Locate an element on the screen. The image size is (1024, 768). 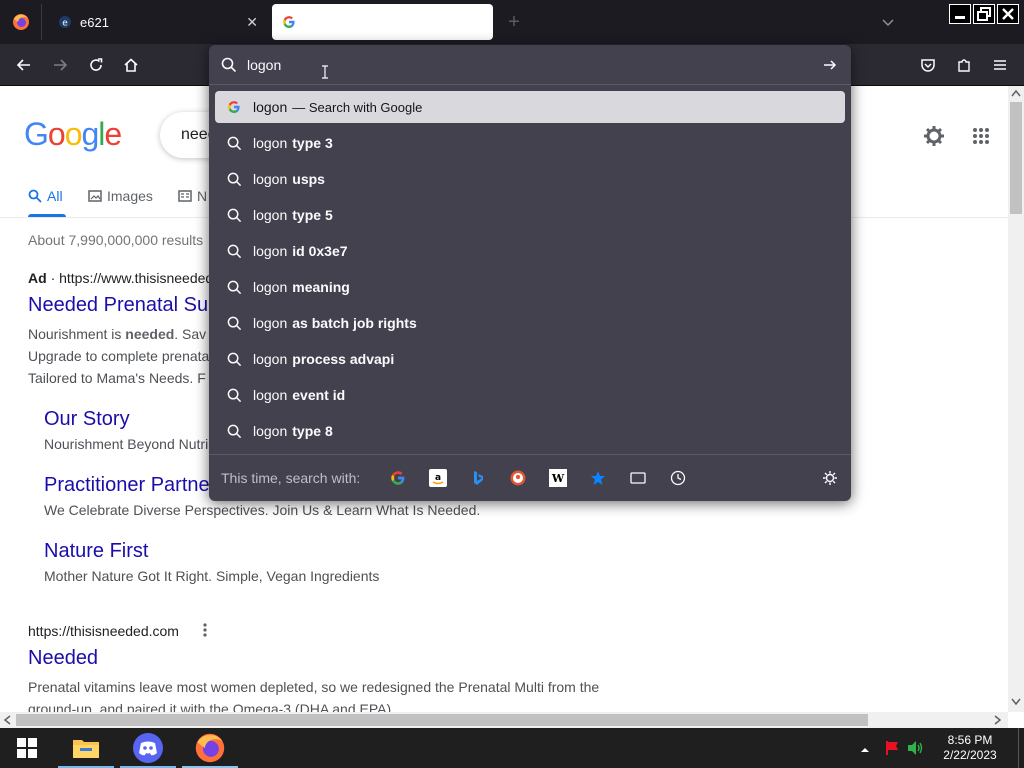
new-tab-button: + is located at coordinates (514, 22).